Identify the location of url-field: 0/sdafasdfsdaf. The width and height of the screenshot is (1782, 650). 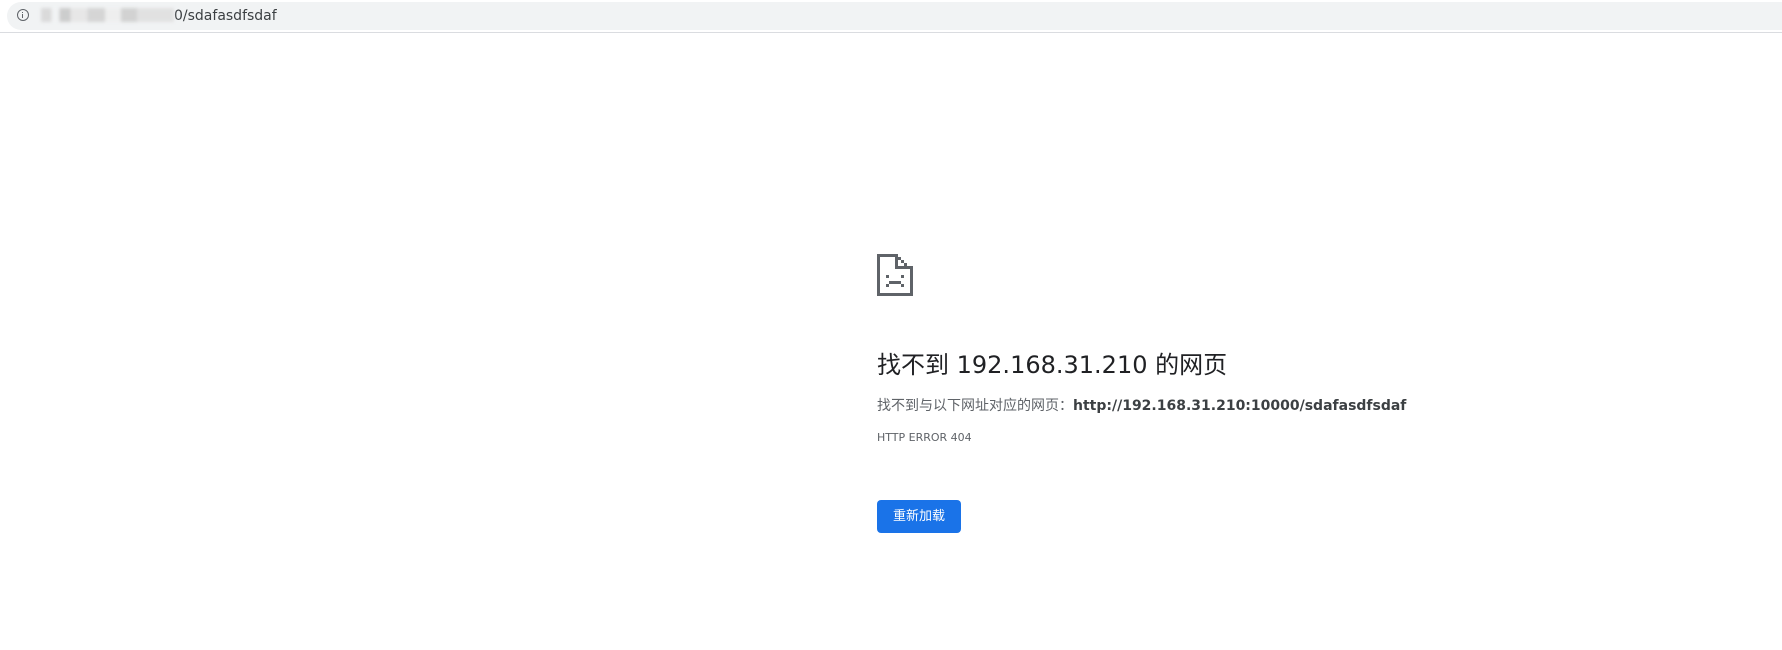
(159, 16).